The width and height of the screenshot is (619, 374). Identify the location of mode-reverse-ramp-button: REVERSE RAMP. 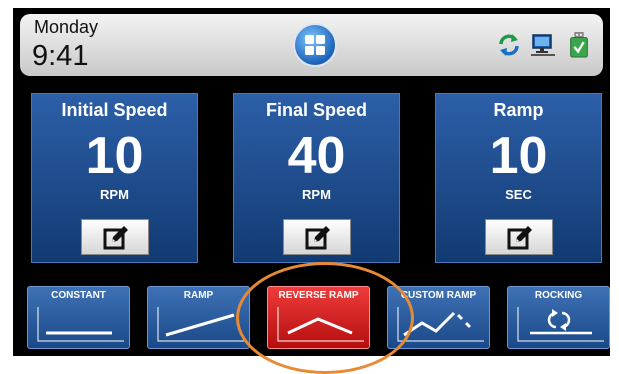
(318, 317).